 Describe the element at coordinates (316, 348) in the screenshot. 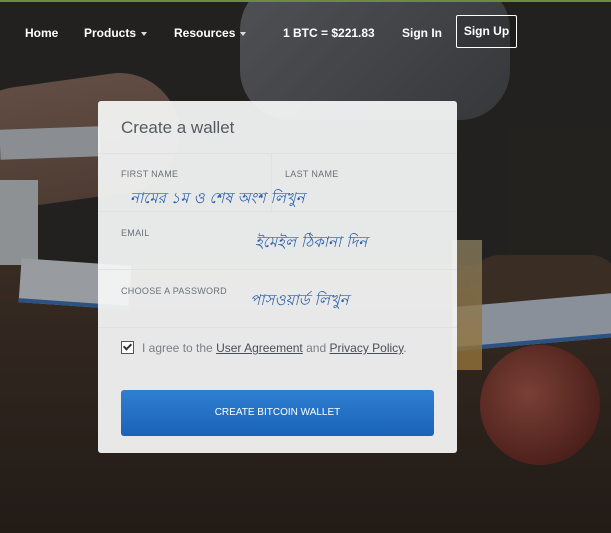

I see `agree-and: and` at that location.